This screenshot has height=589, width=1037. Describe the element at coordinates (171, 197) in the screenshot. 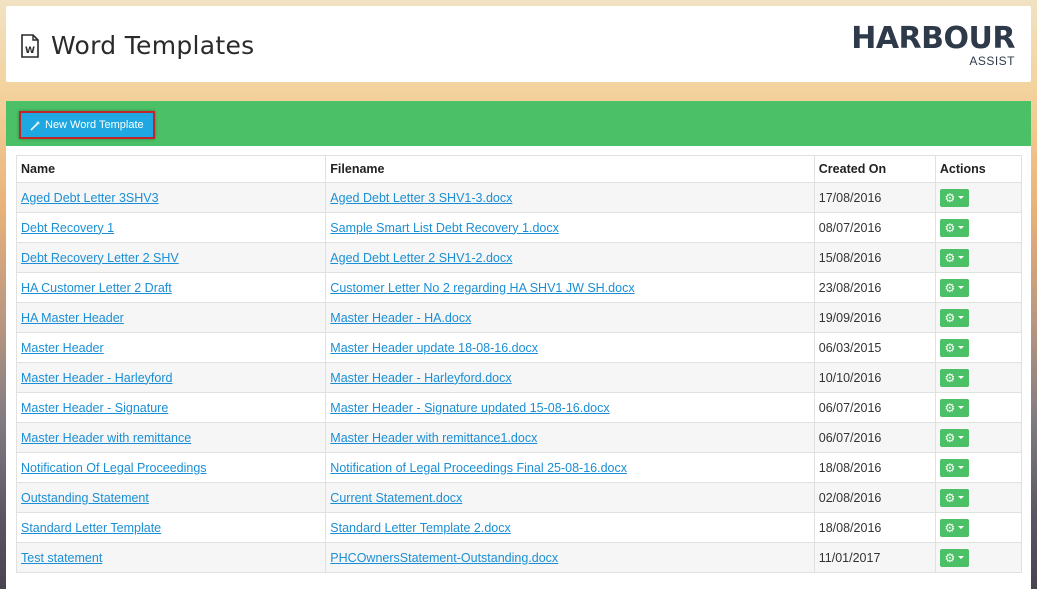

I see `name-cell: Aged Debt Letter 3SHV3` at that location.